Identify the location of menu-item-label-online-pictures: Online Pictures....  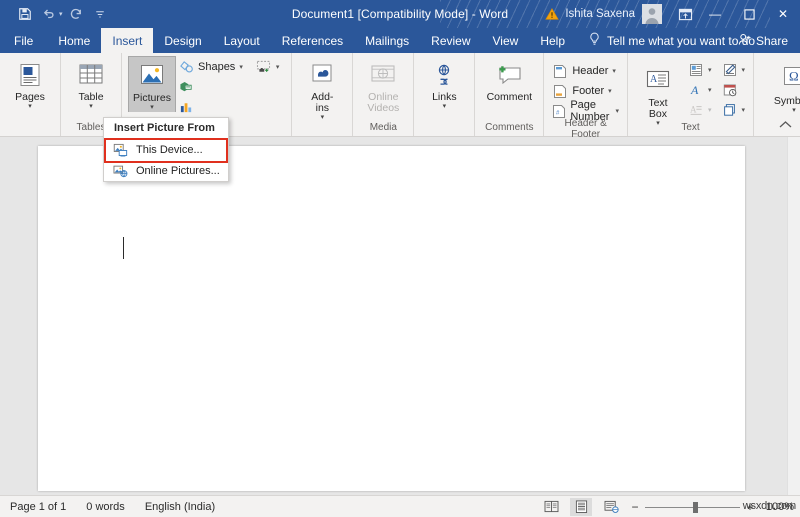
(178, 170).